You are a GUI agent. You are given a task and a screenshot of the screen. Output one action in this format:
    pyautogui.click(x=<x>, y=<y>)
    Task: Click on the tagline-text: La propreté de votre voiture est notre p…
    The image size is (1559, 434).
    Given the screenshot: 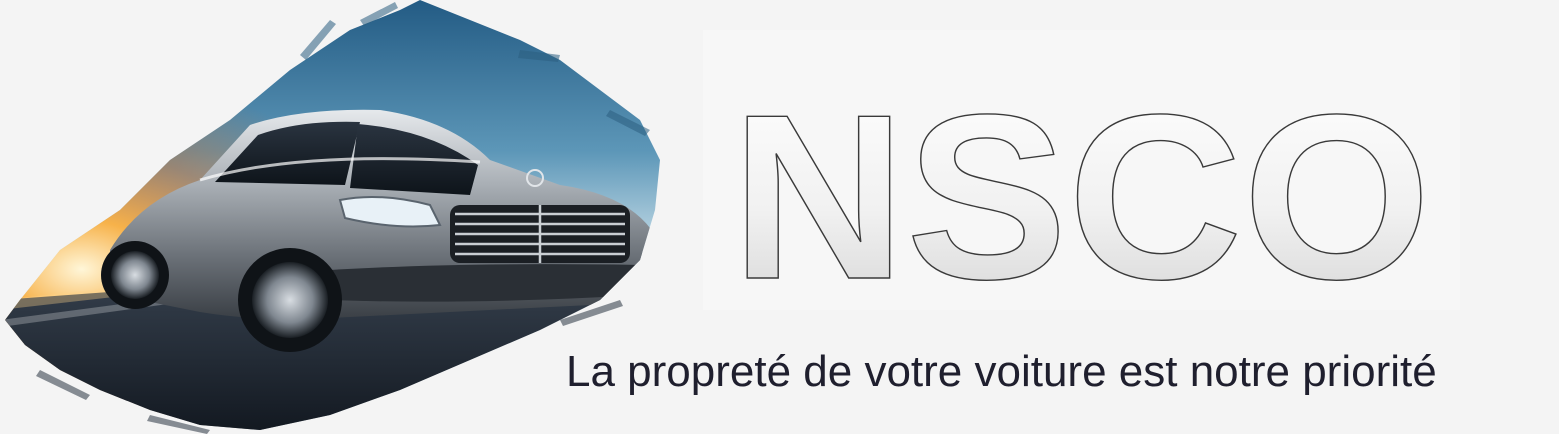 What is the action you would take?
    pyautogui.click(x=1001, y=371)
    